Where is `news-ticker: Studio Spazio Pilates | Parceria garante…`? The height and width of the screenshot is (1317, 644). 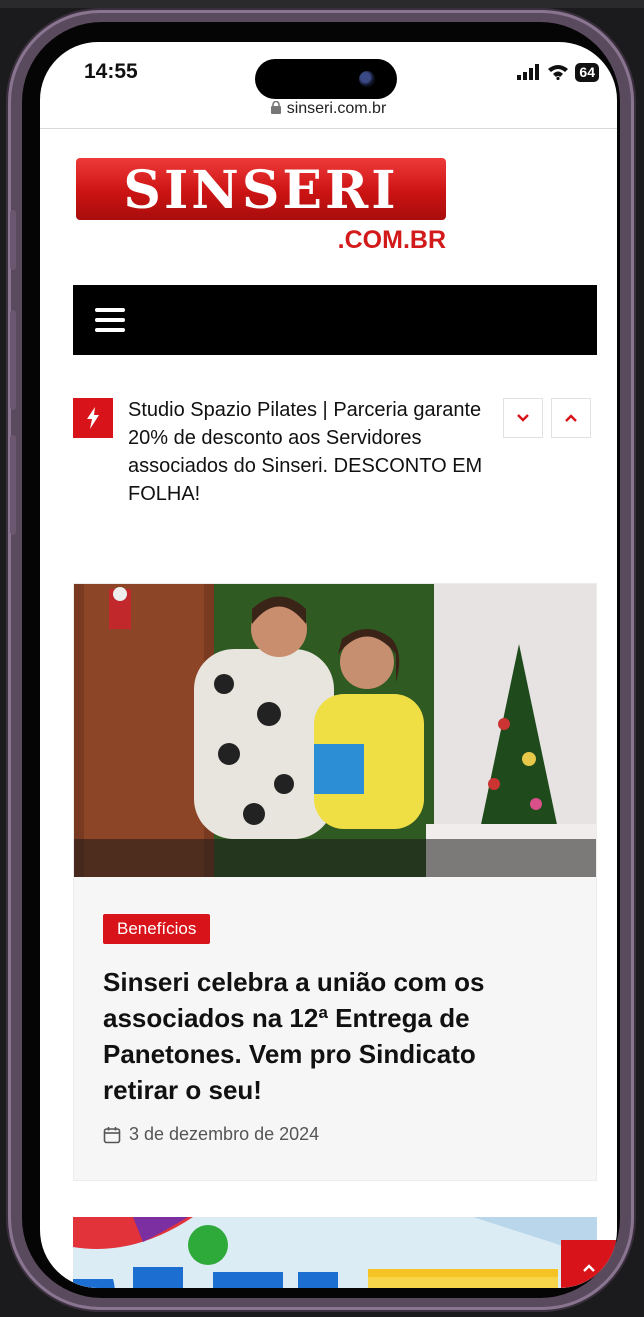
news-ticker: Studio Spazio Pilates | Parceria garante… is located at coordinates (335, 463).